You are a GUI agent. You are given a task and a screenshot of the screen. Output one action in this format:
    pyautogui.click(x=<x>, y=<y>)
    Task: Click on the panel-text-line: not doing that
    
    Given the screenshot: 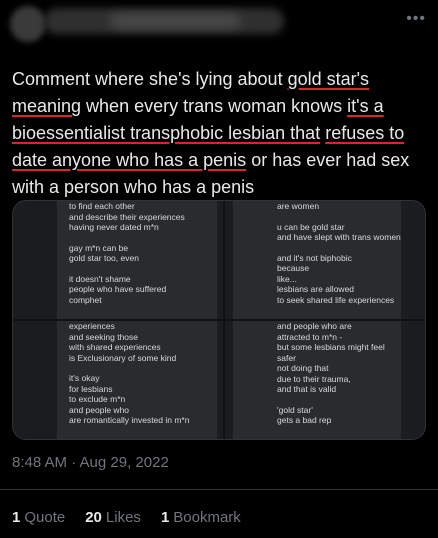 What is the action you would take?
    pyautogui.click(x=303, y=368)
    